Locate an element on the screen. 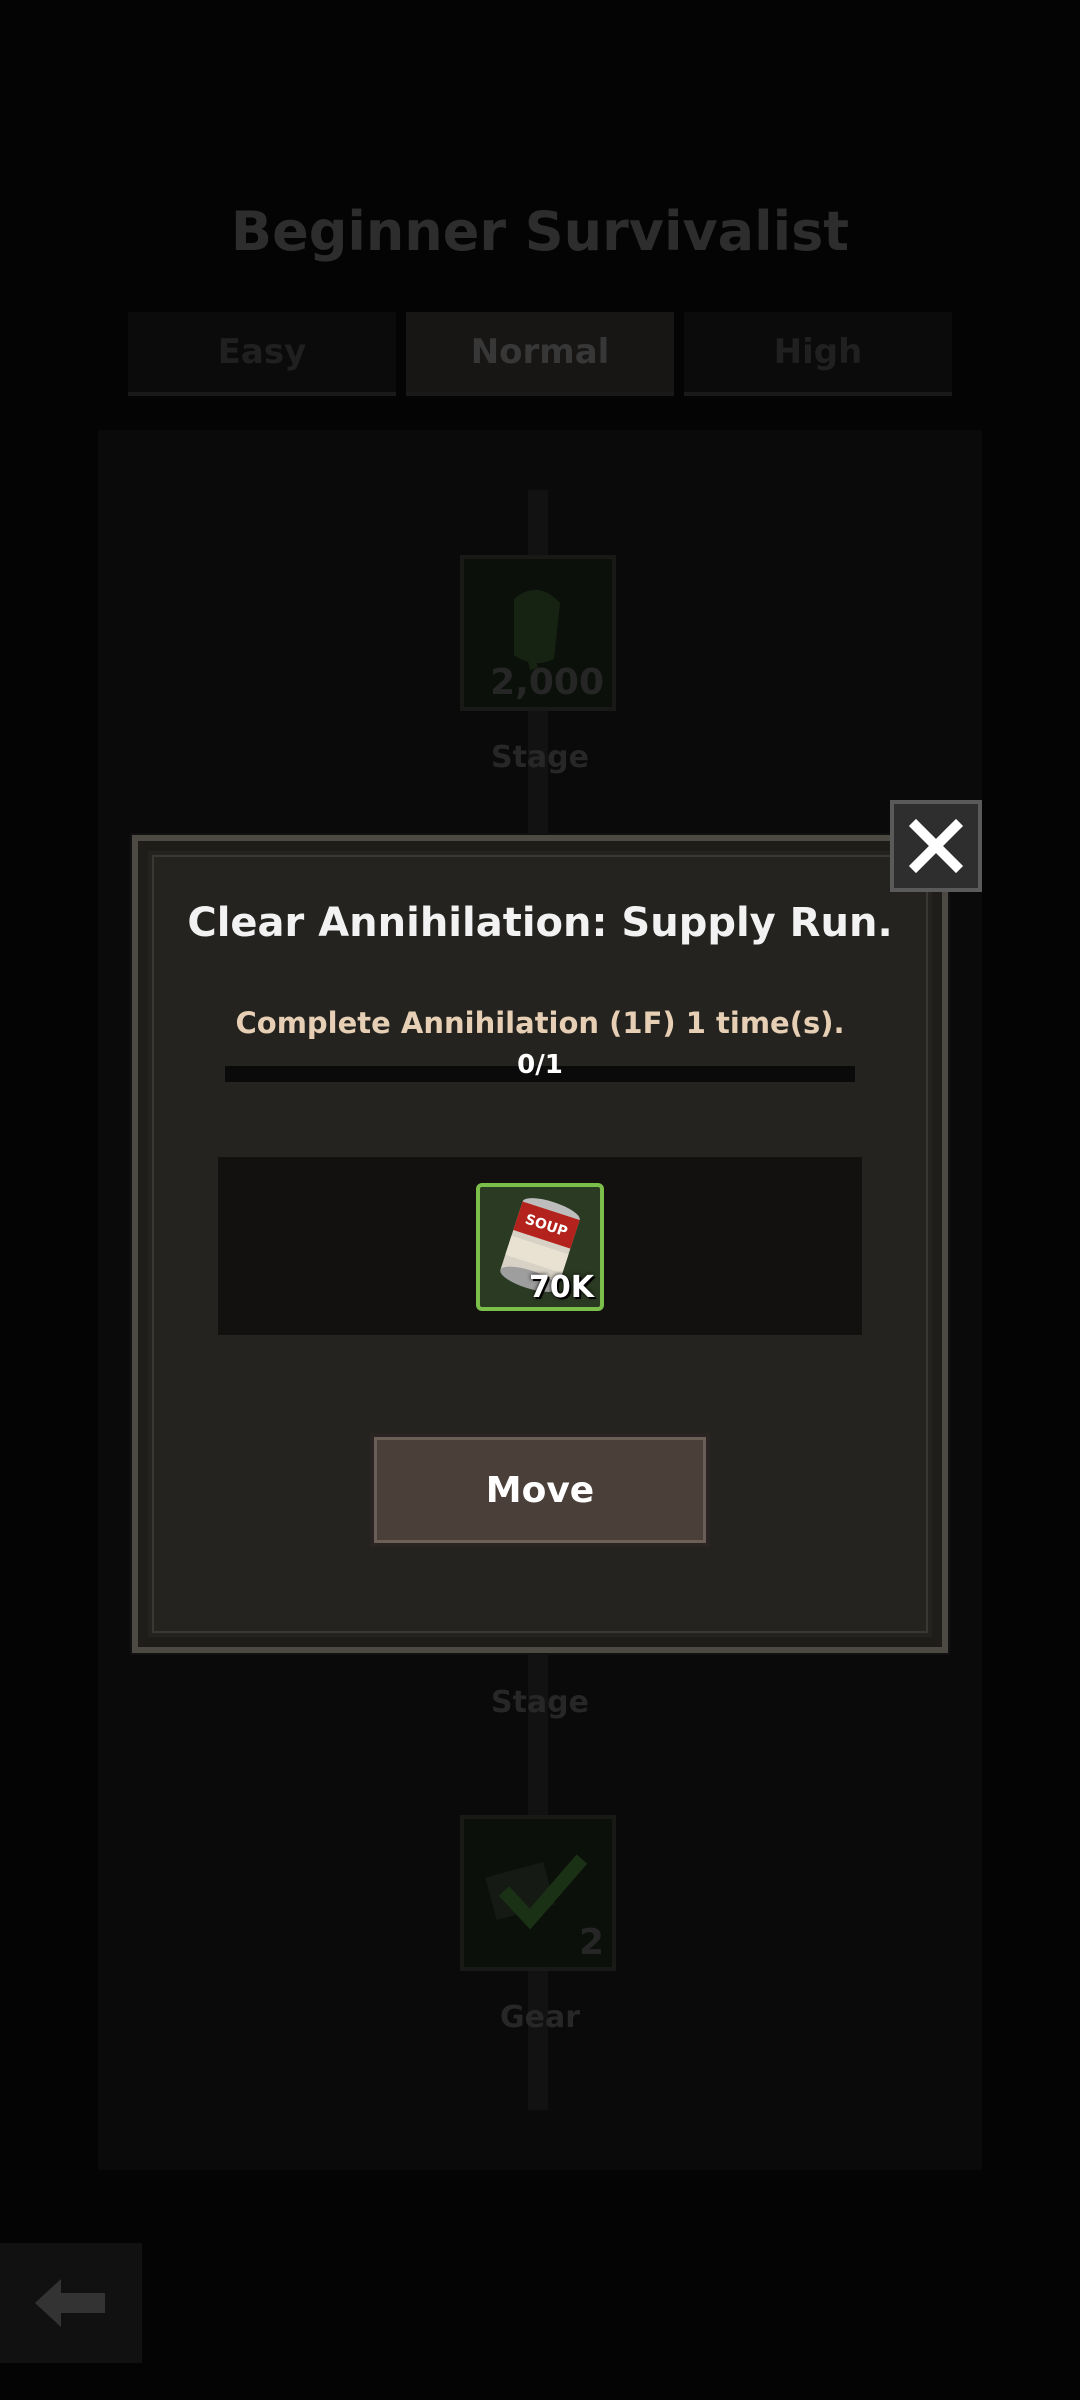 The width and height of the screenshot is (1080, 2400). close-icon is located at coordinates (936, 846).